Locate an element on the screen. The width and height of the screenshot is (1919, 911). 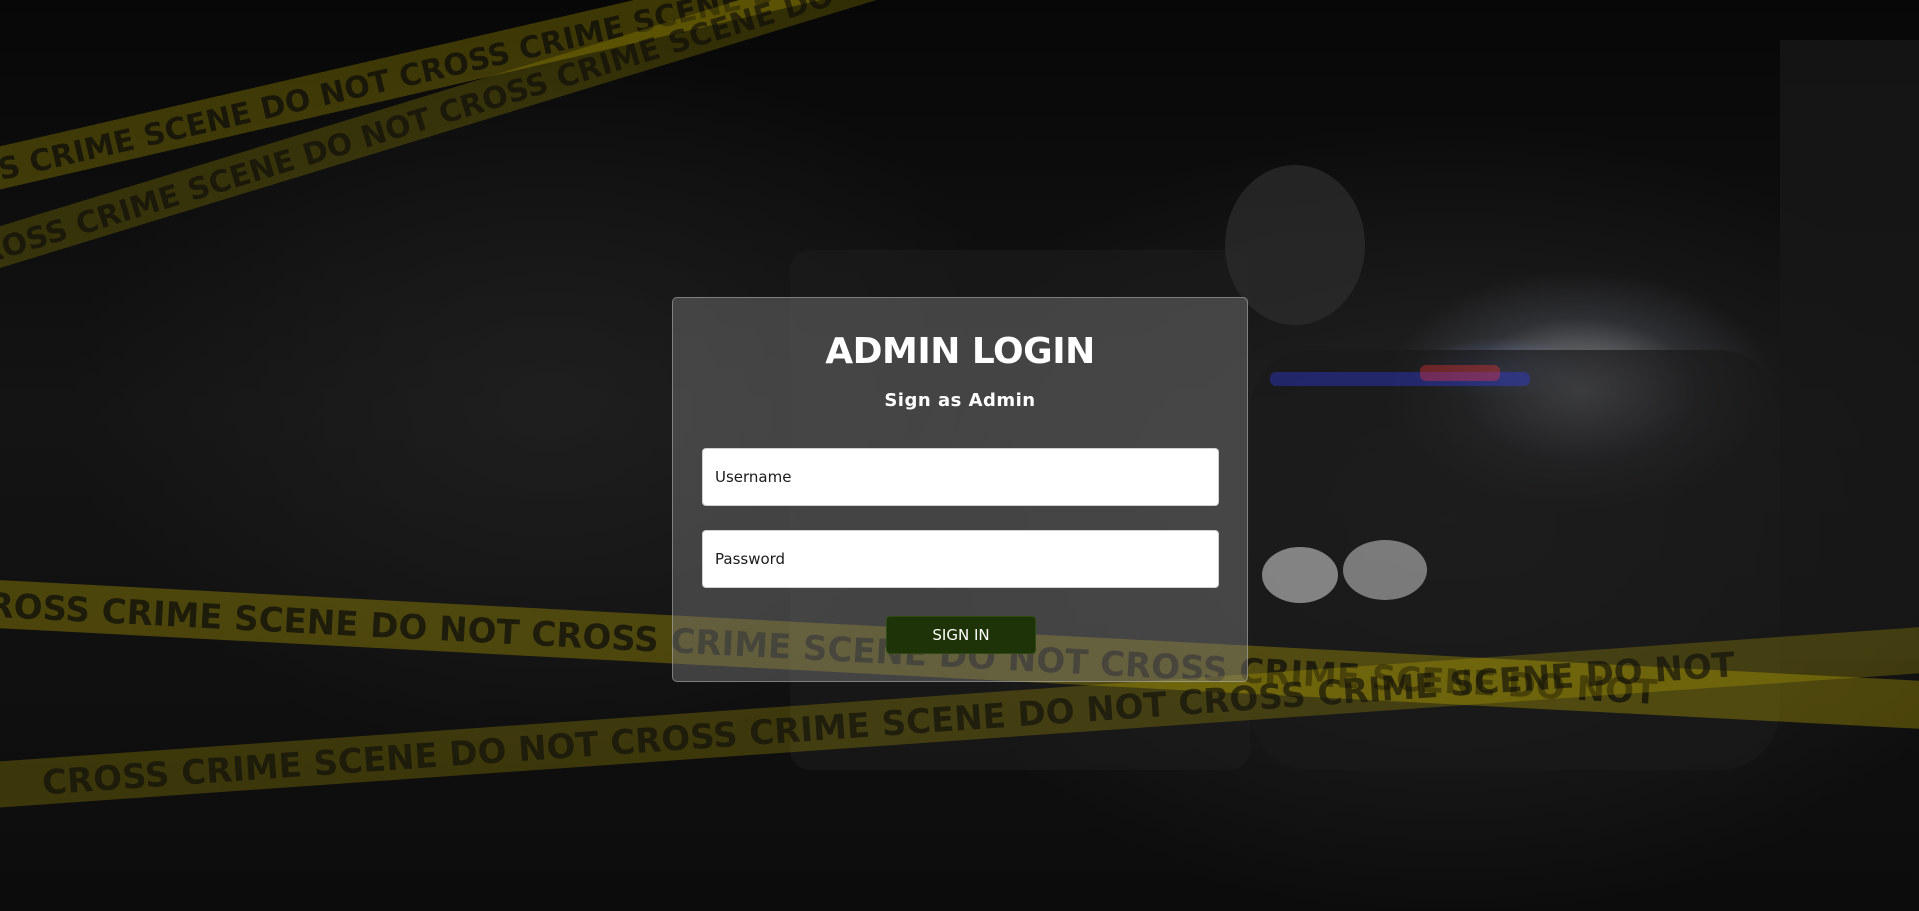
login-subtitle: Sign as Admin is located at coordinates (960, 400).